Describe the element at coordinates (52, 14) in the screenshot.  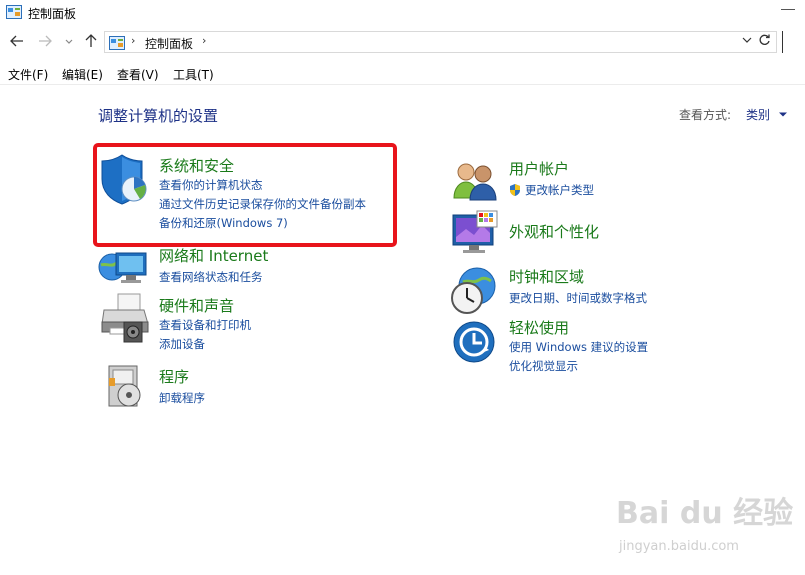
I see `window-title: 控制面板` at that location.